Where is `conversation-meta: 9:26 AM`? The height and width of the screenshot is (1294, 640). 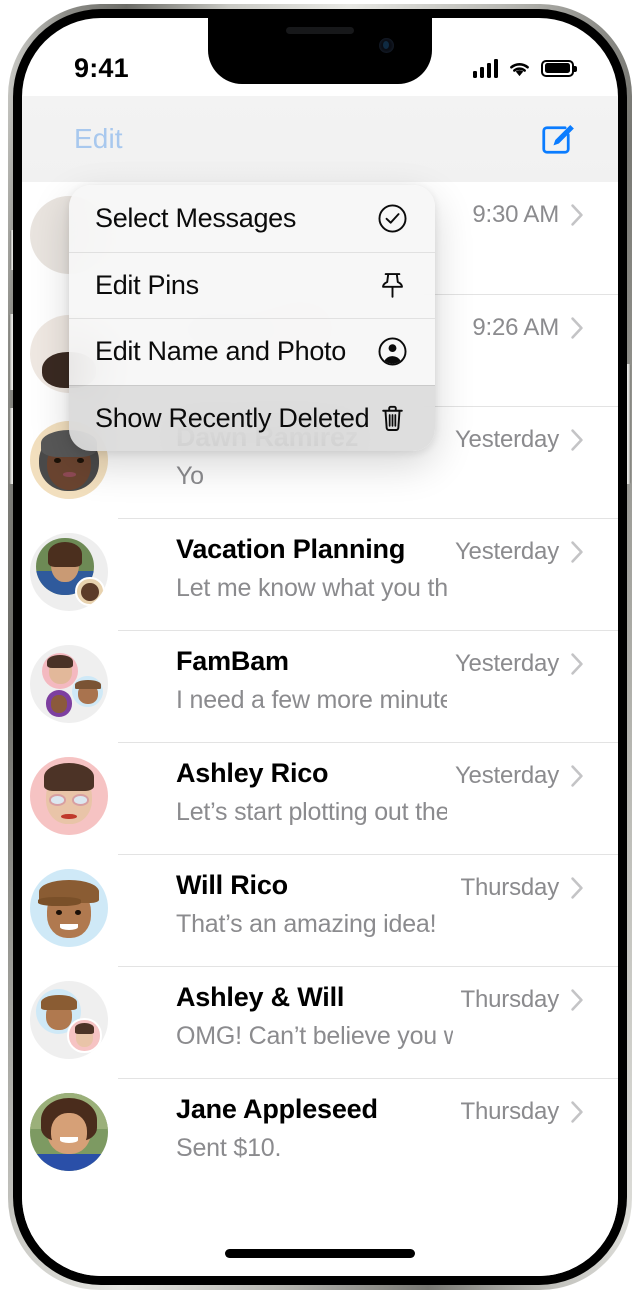 conversation-meta: 9:26 AM is located at coordinates (528, 325).